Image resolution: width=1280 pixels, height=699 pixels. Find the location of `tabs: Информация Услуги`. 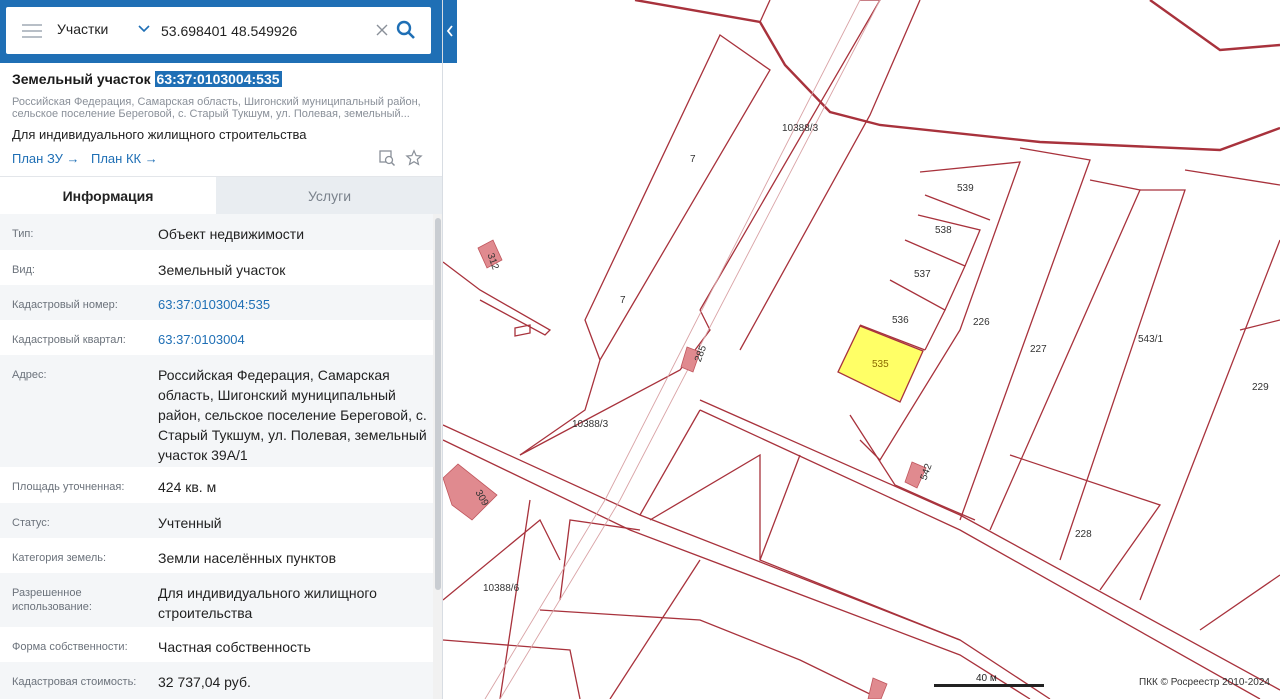

tabs: Информация Услуги is located at coordinates (221, 195).